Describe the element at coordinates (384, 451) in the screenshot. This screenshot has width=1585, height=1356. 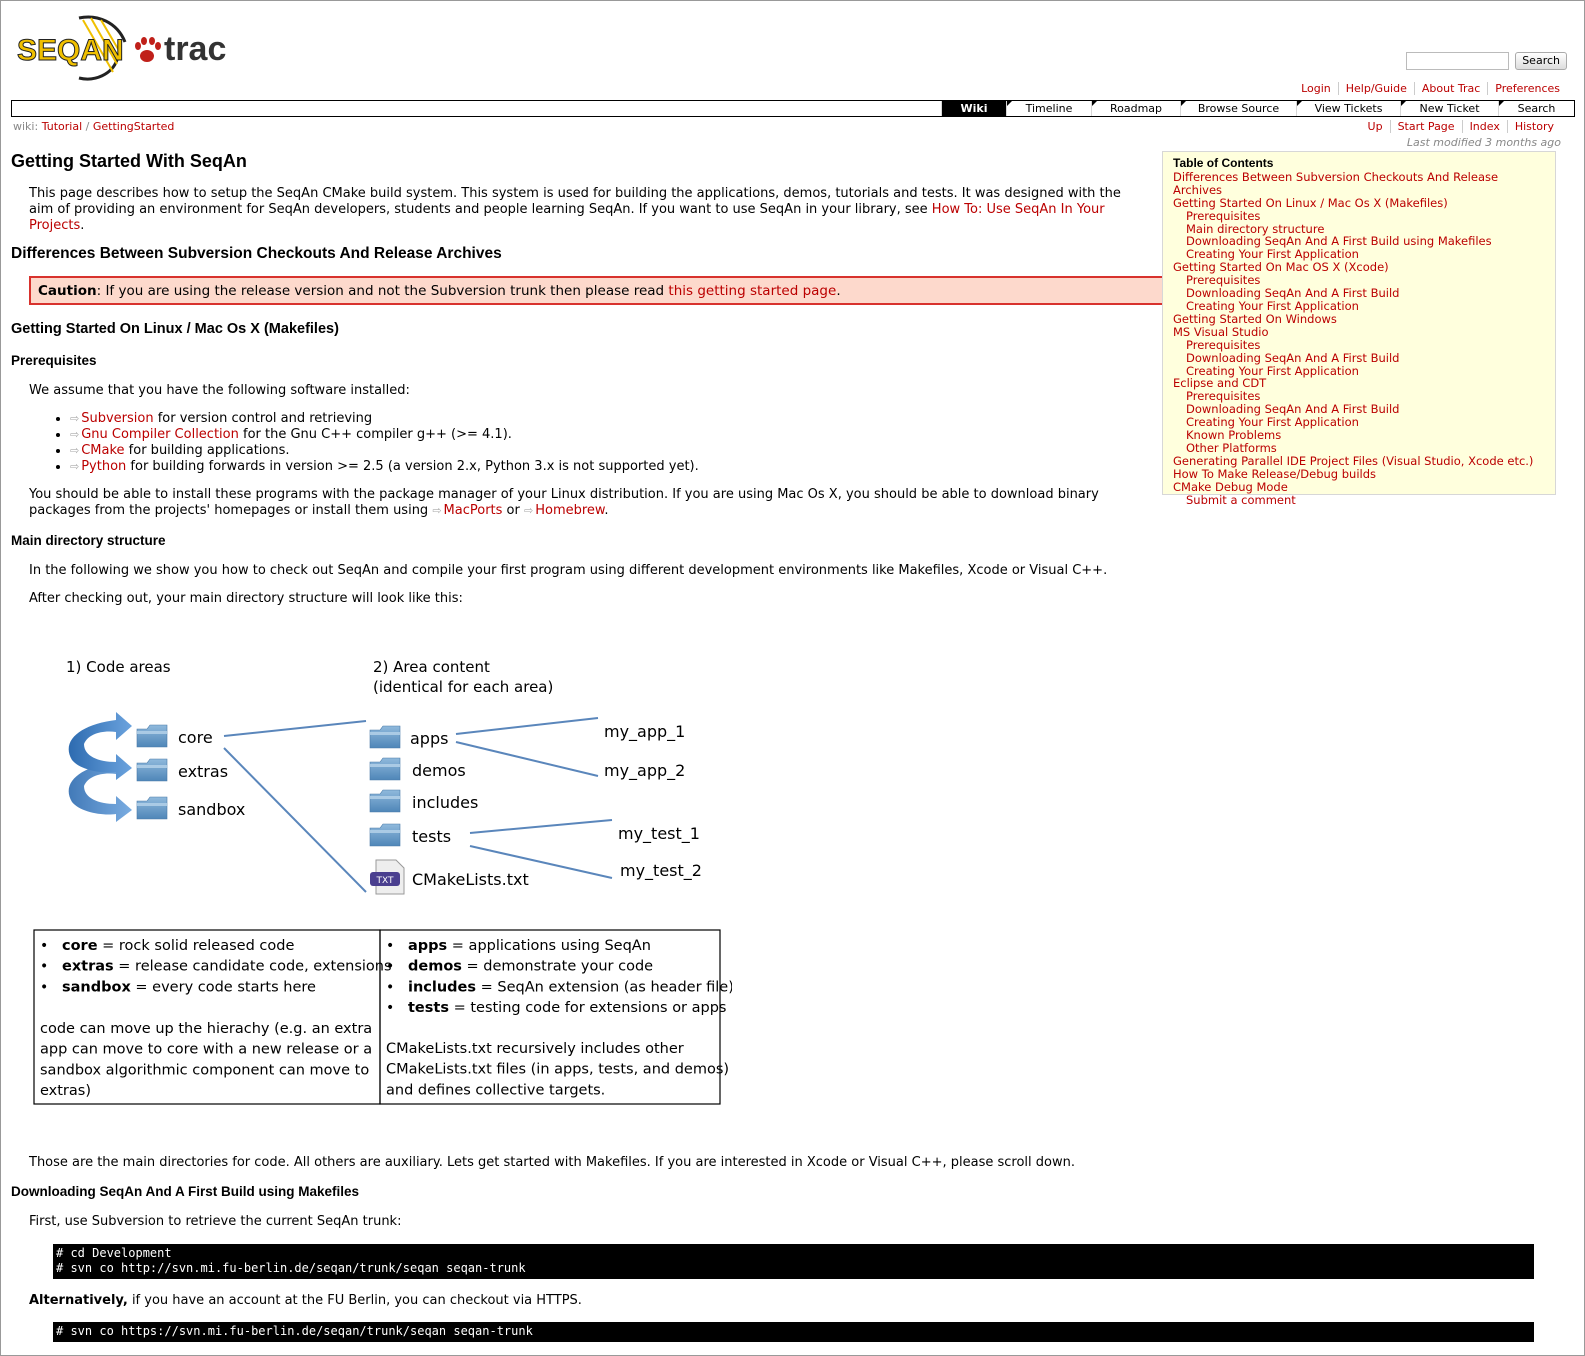
I see `software-list-item: ⇨CMake for building applications.` at that location.